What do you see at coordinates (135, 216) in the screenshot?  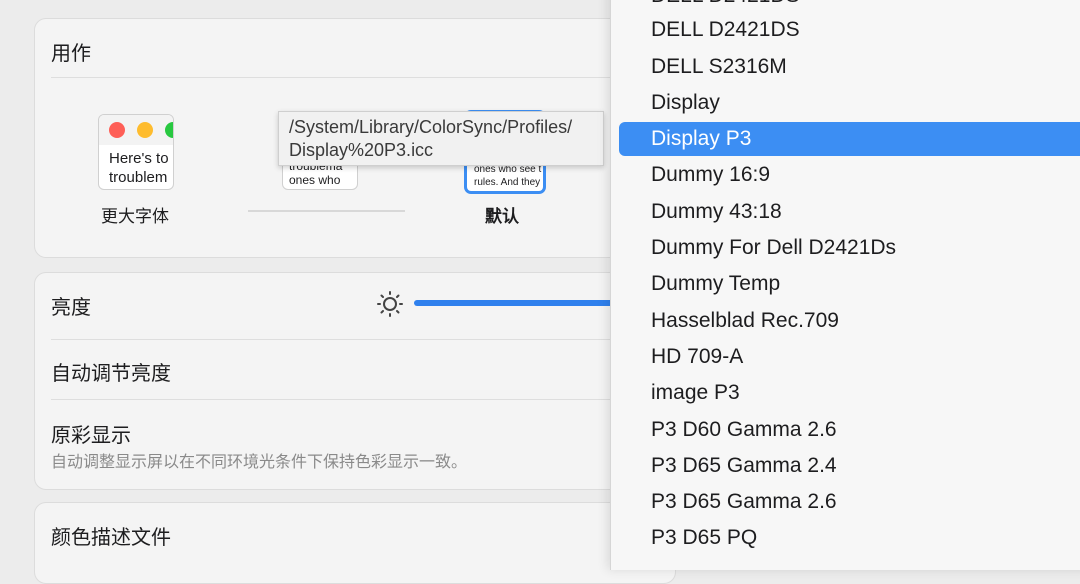 I see `resolution-option-label: 更大字体` at bounding box center [135, 216].